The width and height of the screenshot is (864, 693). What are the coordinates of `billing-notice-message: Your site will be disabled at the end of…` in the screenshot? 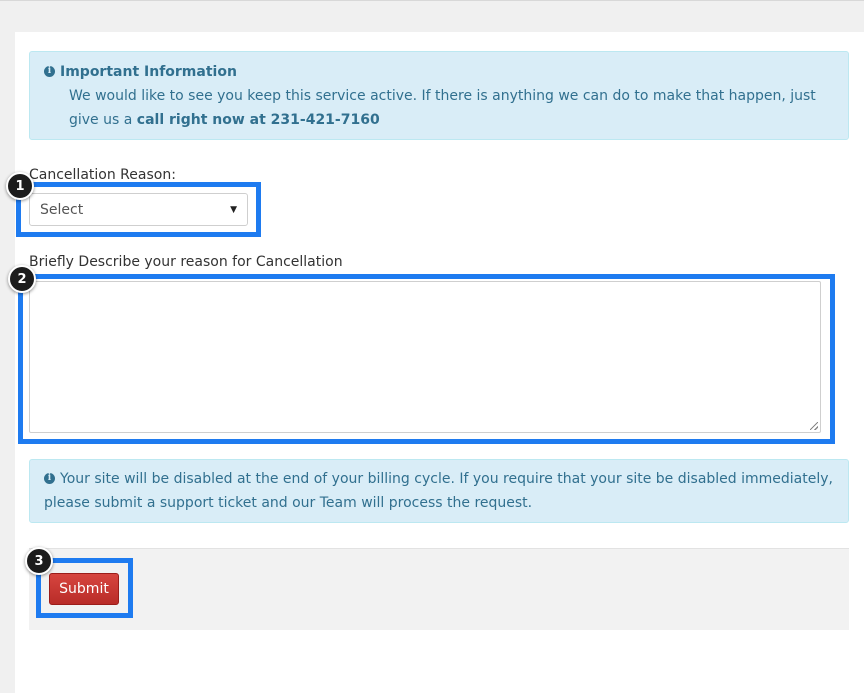 It's located at (438, 491).